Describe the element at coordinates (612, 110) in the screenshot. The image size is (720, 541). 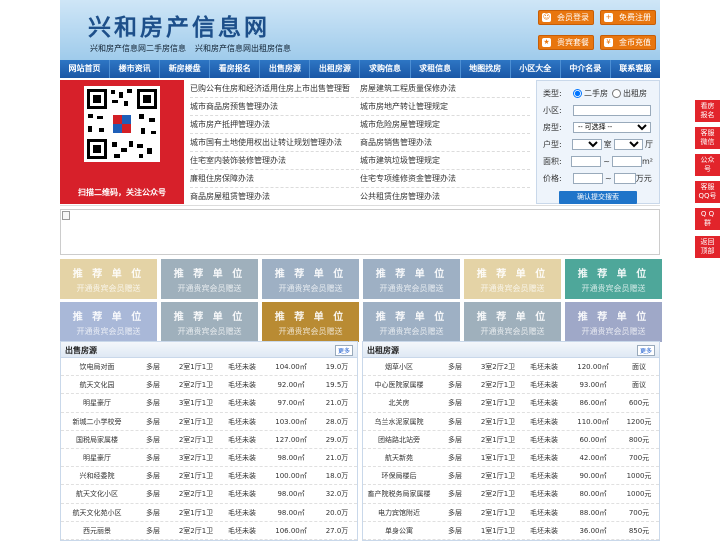
I see `district-input` at that location.